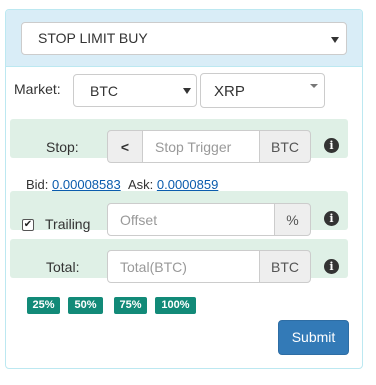 The height and width of the screenshot is (385, 376). Describe the element at coordinates (130, 305) in the screenshot. I see `percent-75-button: 75%` at that location.